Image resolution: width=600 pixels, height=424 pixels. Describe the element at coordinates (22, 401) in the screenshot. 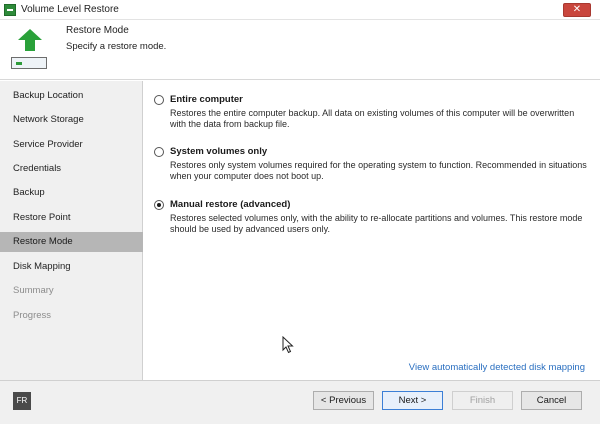

I see `language-badge: FR` at that location.